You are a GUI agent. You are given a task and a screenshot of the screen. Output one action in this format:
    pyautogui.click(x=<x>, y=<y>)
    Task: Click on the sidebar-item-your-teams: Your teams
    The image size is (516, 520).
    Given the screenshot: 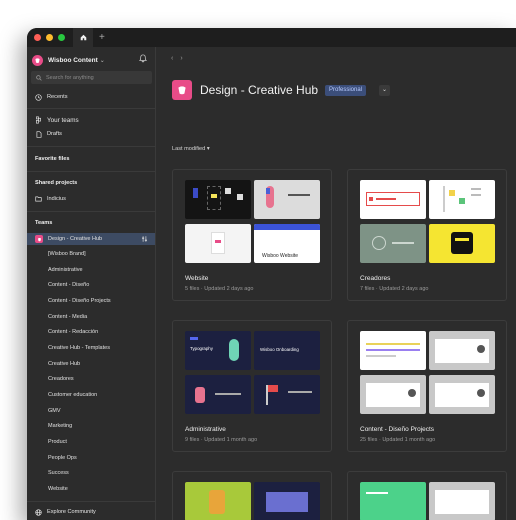 What is the action you would take?
    pyautogui.click(x=91, y=120)
    